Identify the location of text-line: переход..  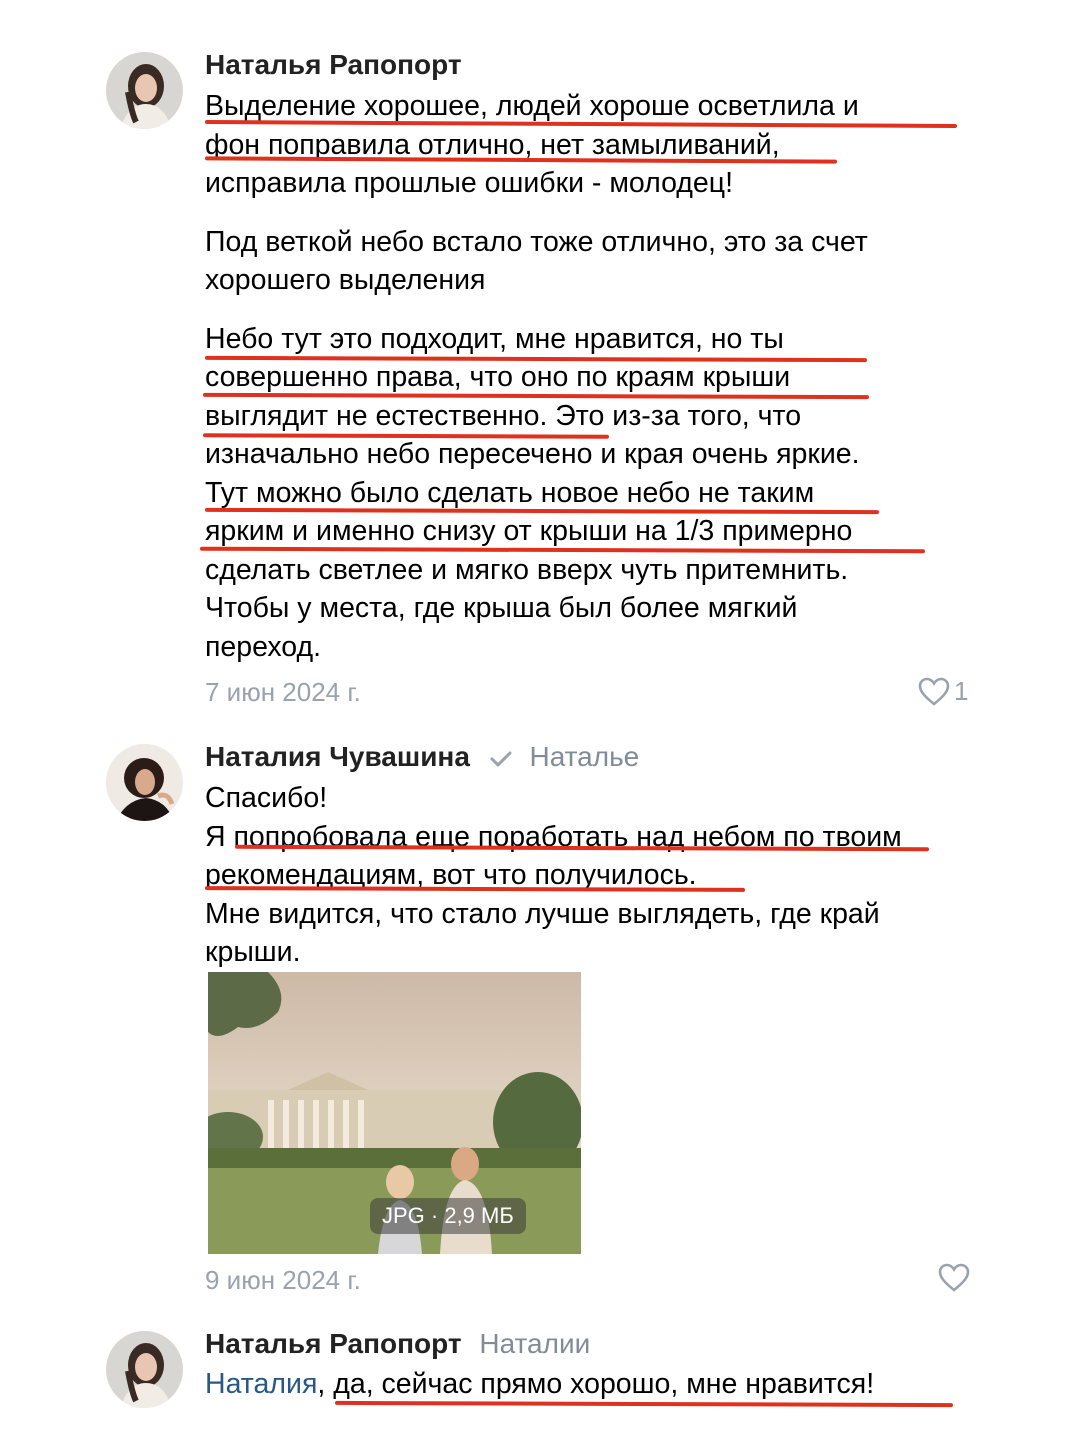
(263, 646).